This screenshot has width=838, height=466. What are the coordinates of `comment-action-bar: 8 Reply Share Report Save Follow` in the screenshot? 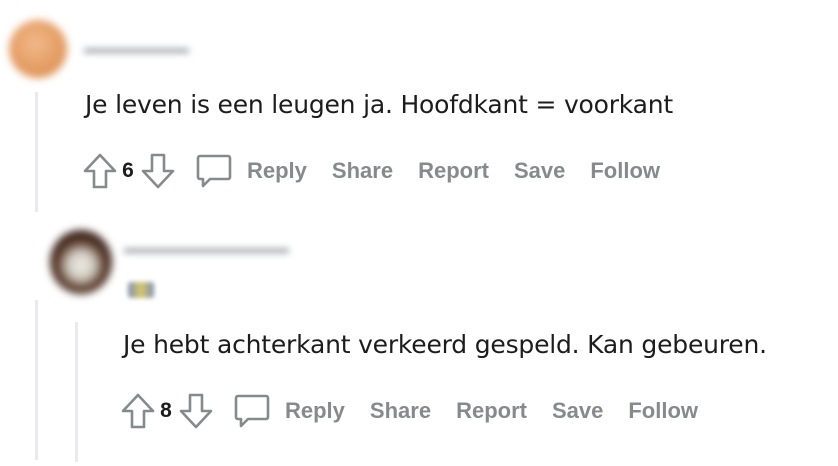 It's located at (408, 411).